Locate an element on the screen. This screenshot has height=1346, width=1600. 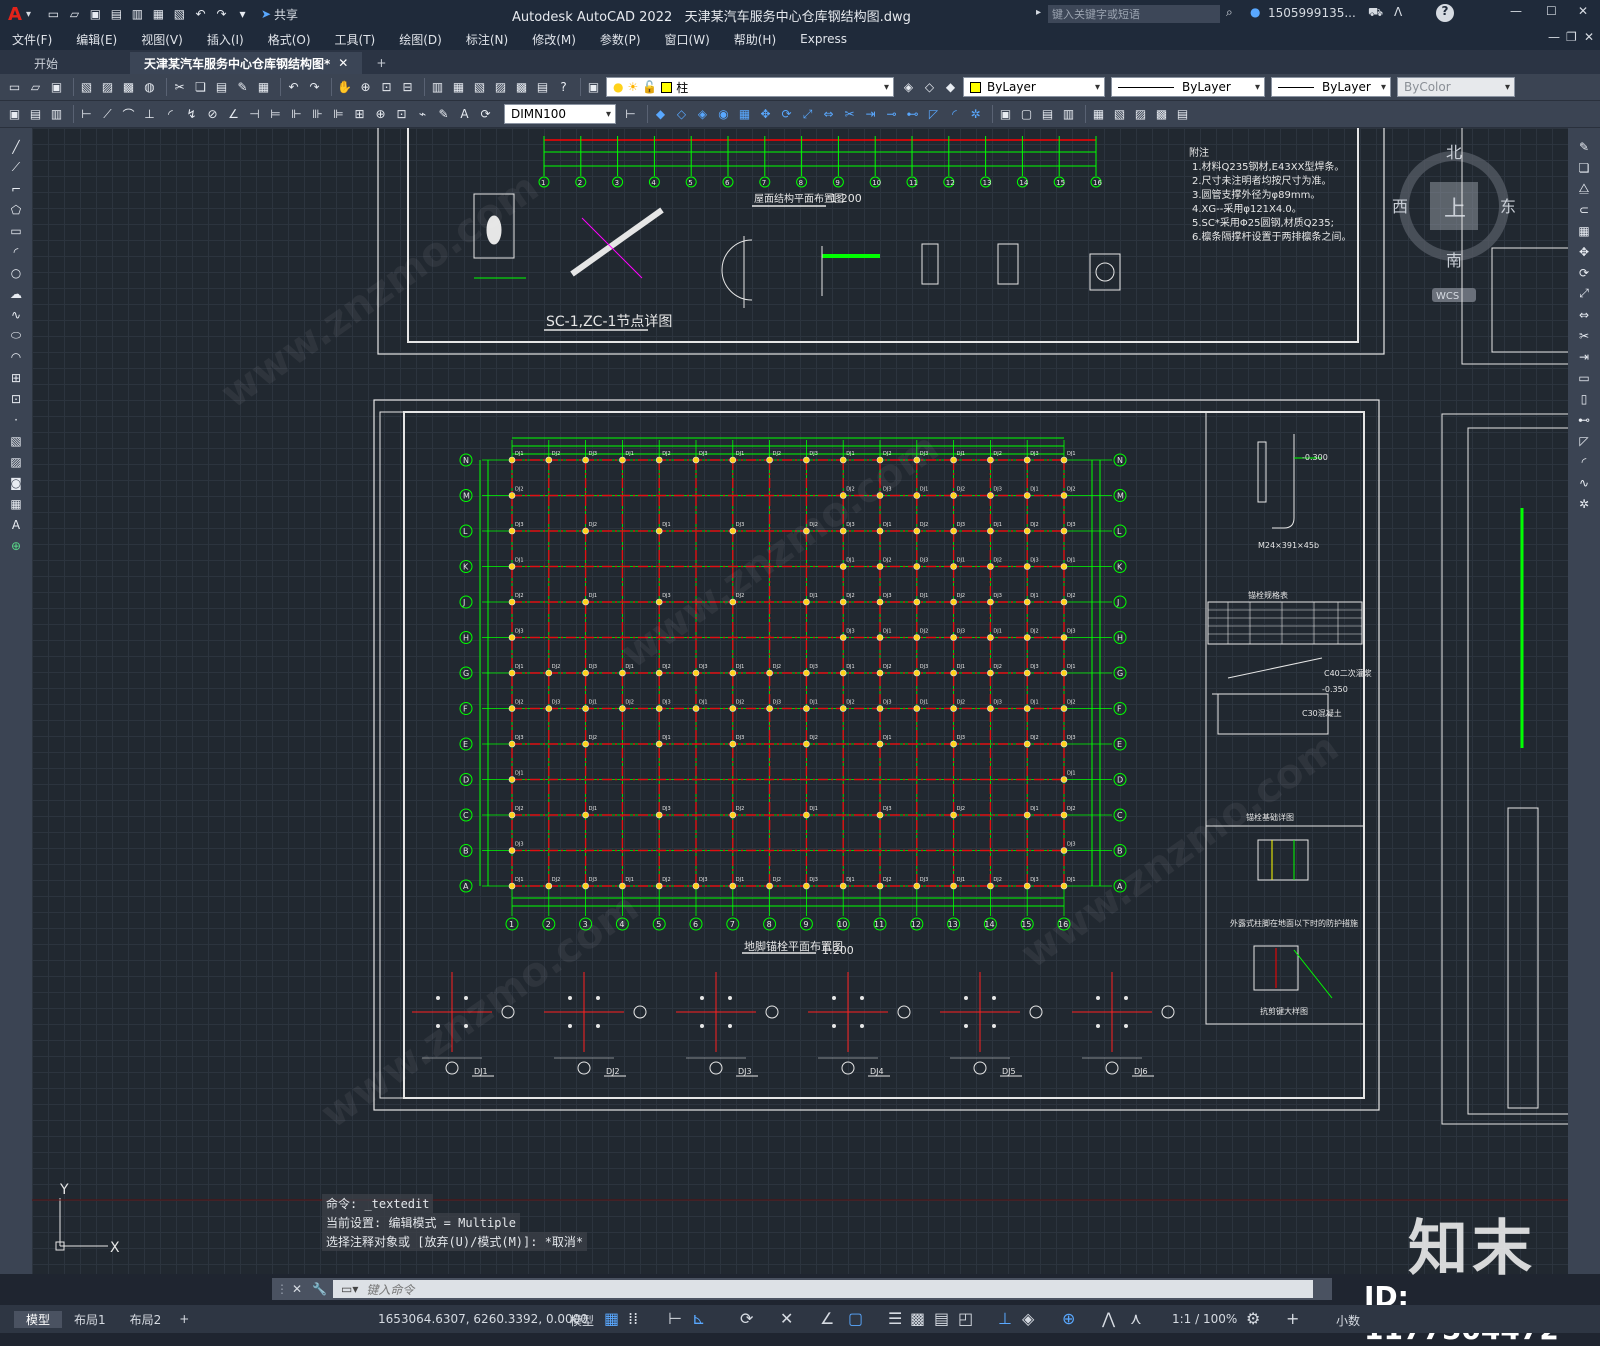
open-icon: ▱ is located at coordinates (35, 87).